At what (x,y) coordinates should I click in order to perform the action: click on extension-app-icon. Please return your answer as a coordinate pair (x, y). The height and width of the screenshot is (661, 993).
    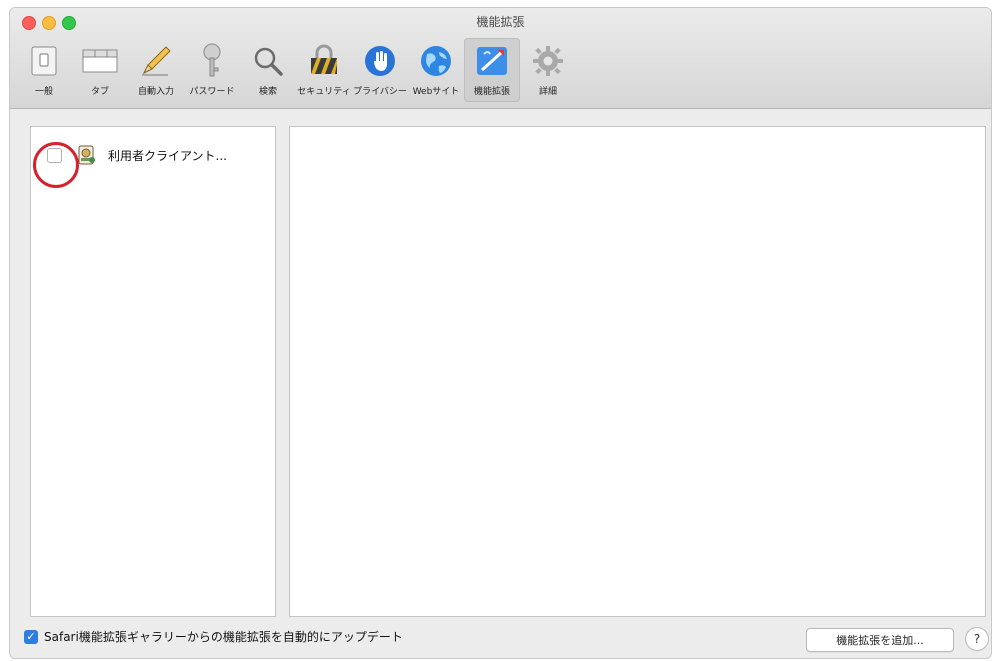
    Looking at the image, I should click on (87, 155).